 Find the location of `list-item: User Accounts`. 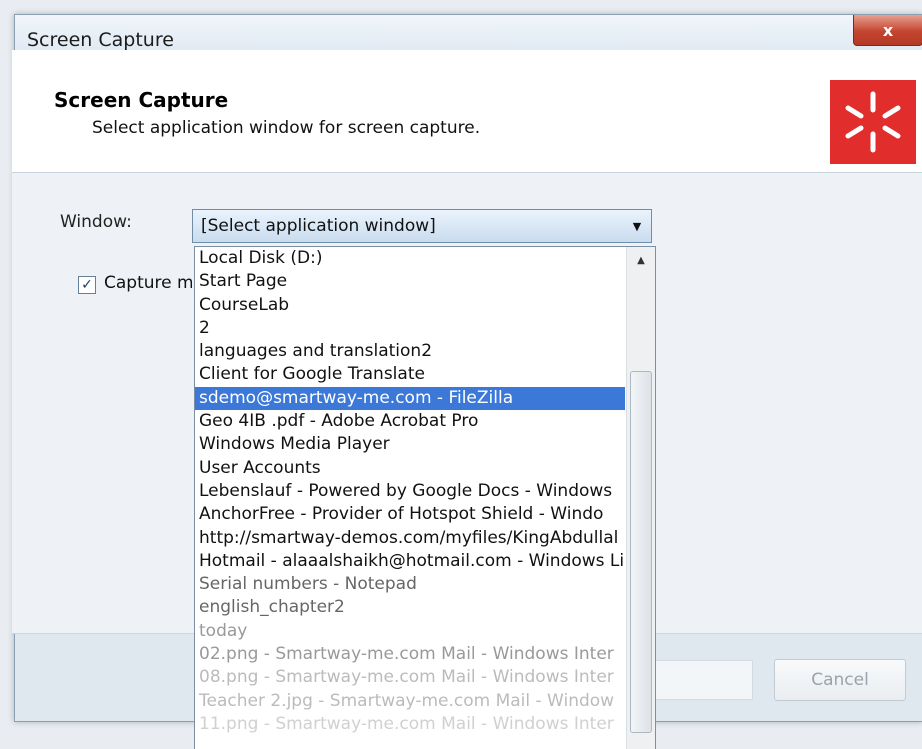

list-item: User Accounts is located at coordinates (410, 468).